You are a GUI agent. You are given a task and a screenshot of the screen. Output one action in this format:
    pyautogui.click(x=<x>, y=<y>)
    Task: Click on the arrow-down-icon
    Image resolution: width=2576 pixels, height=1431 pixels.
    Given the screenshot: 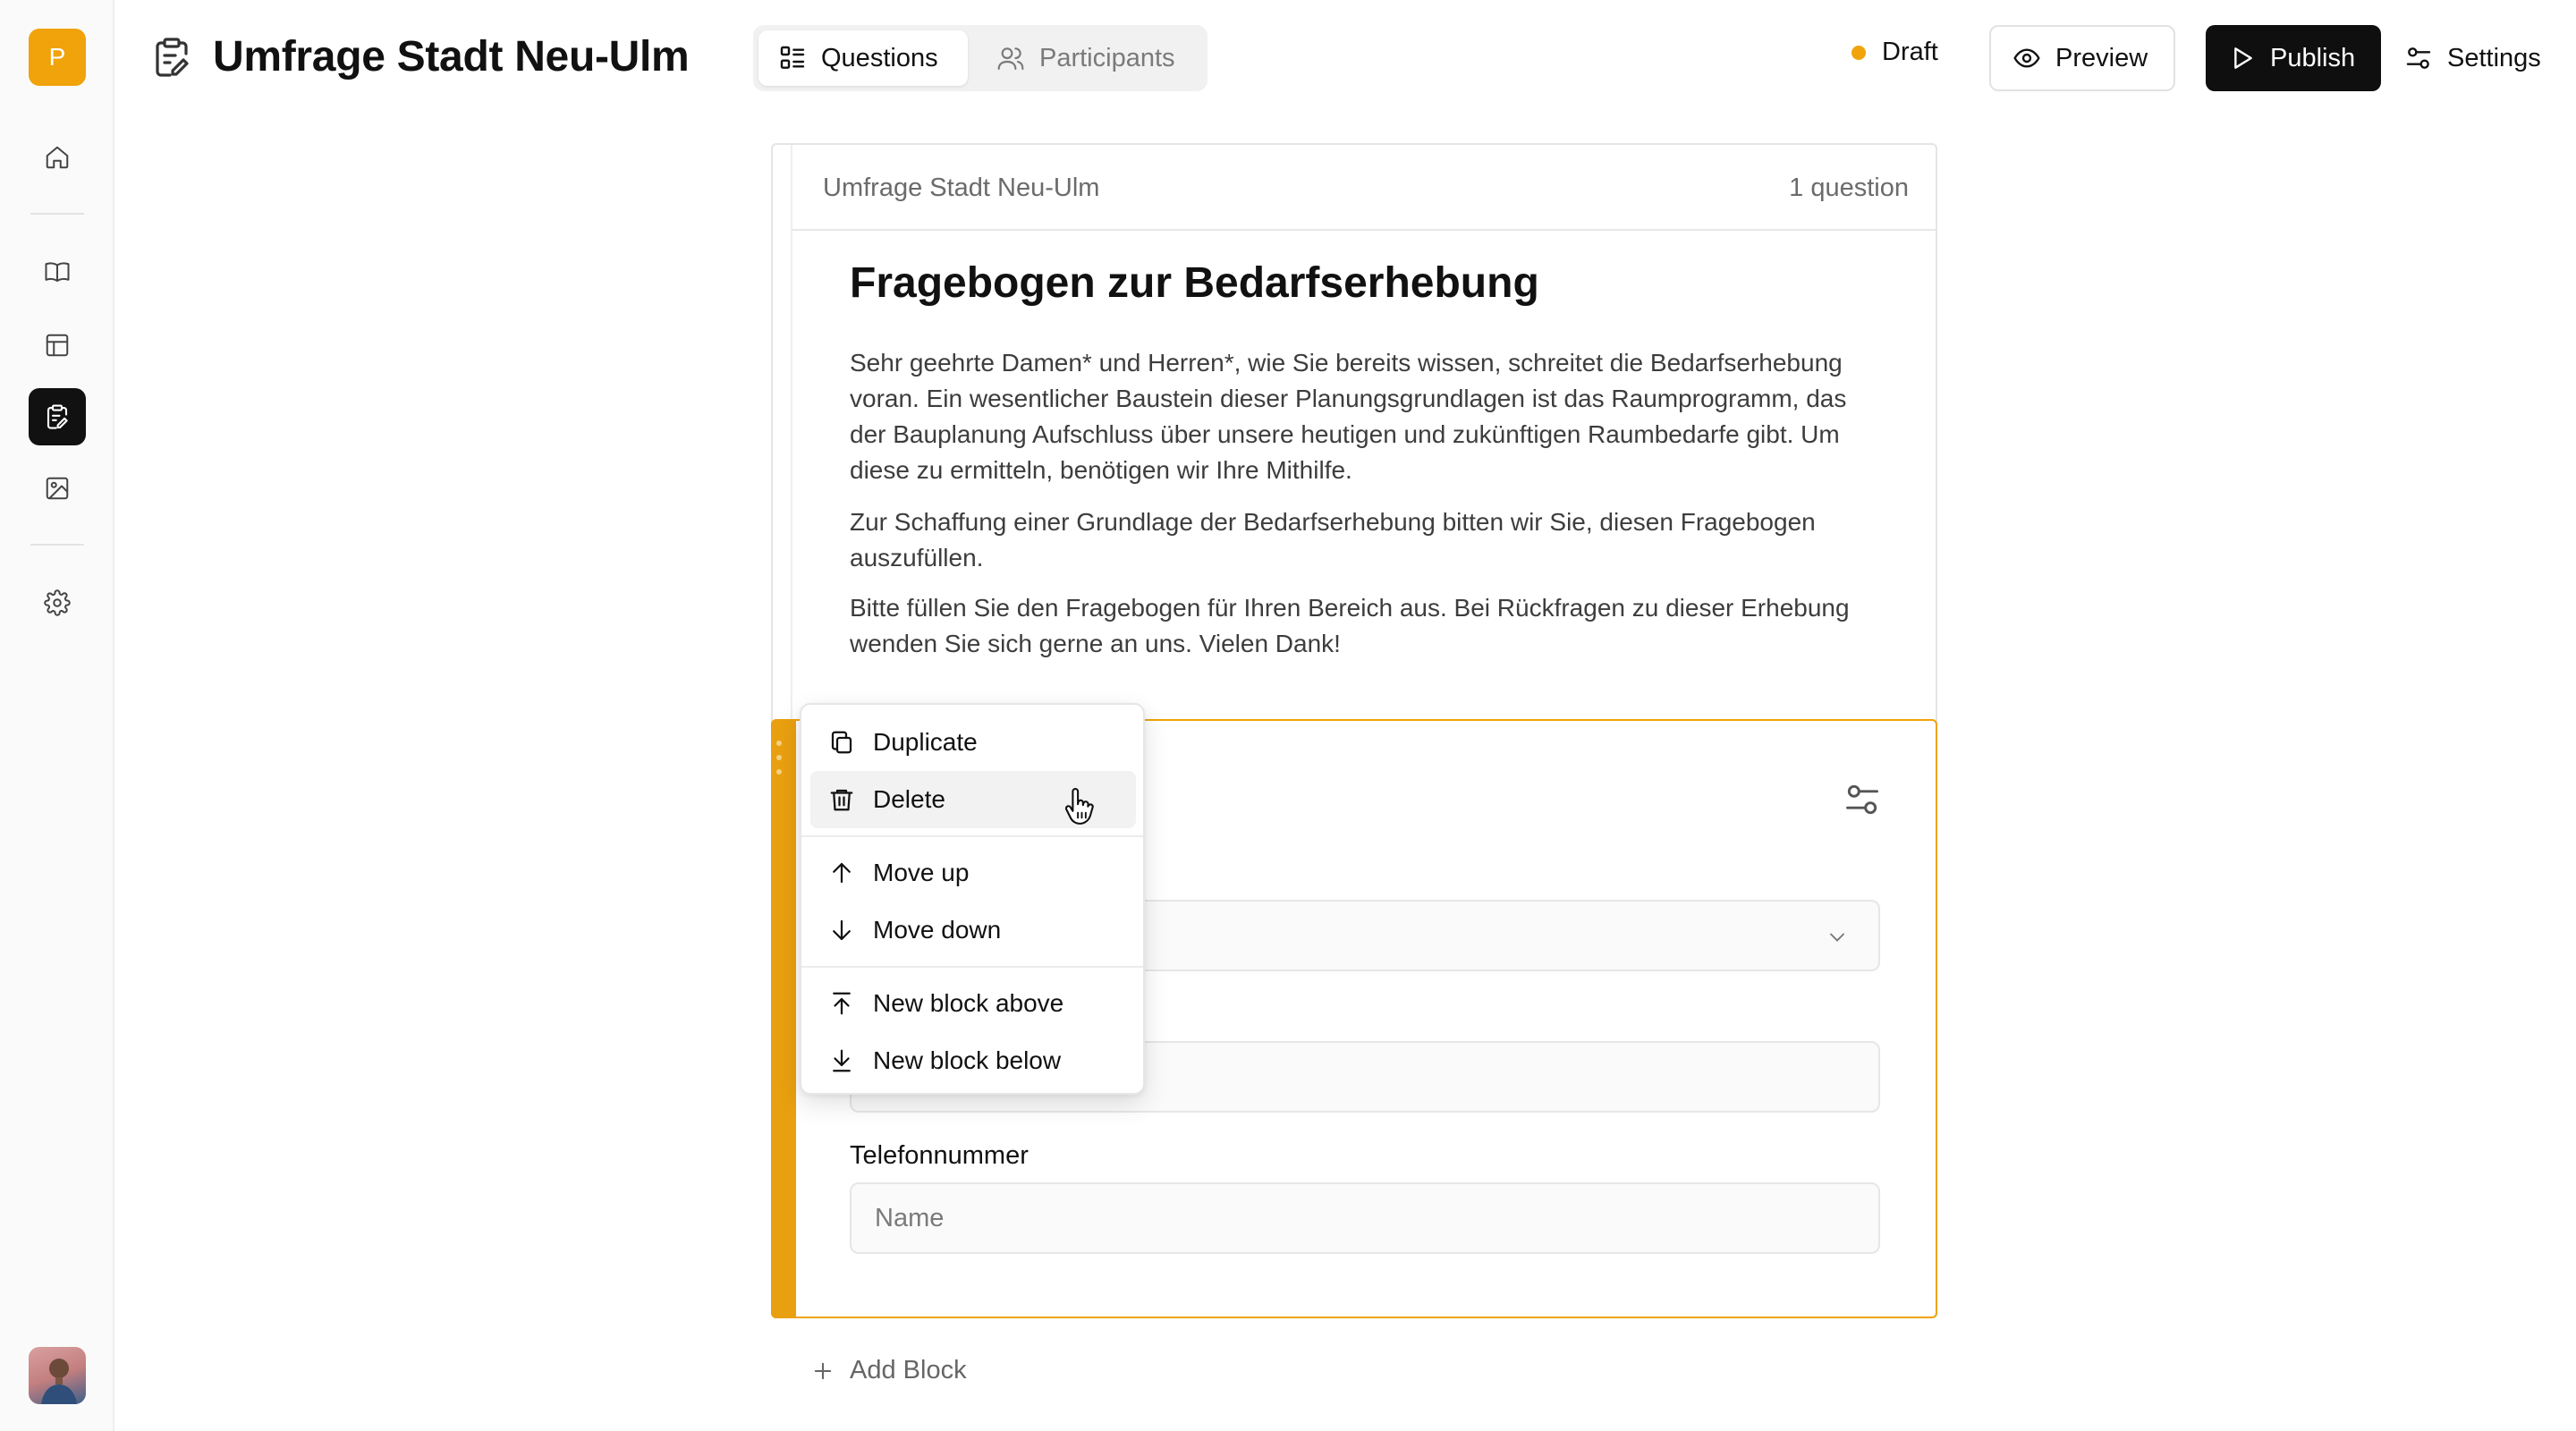 What is the action you would take?
    pyautogui.click(x=842, y=930)
    